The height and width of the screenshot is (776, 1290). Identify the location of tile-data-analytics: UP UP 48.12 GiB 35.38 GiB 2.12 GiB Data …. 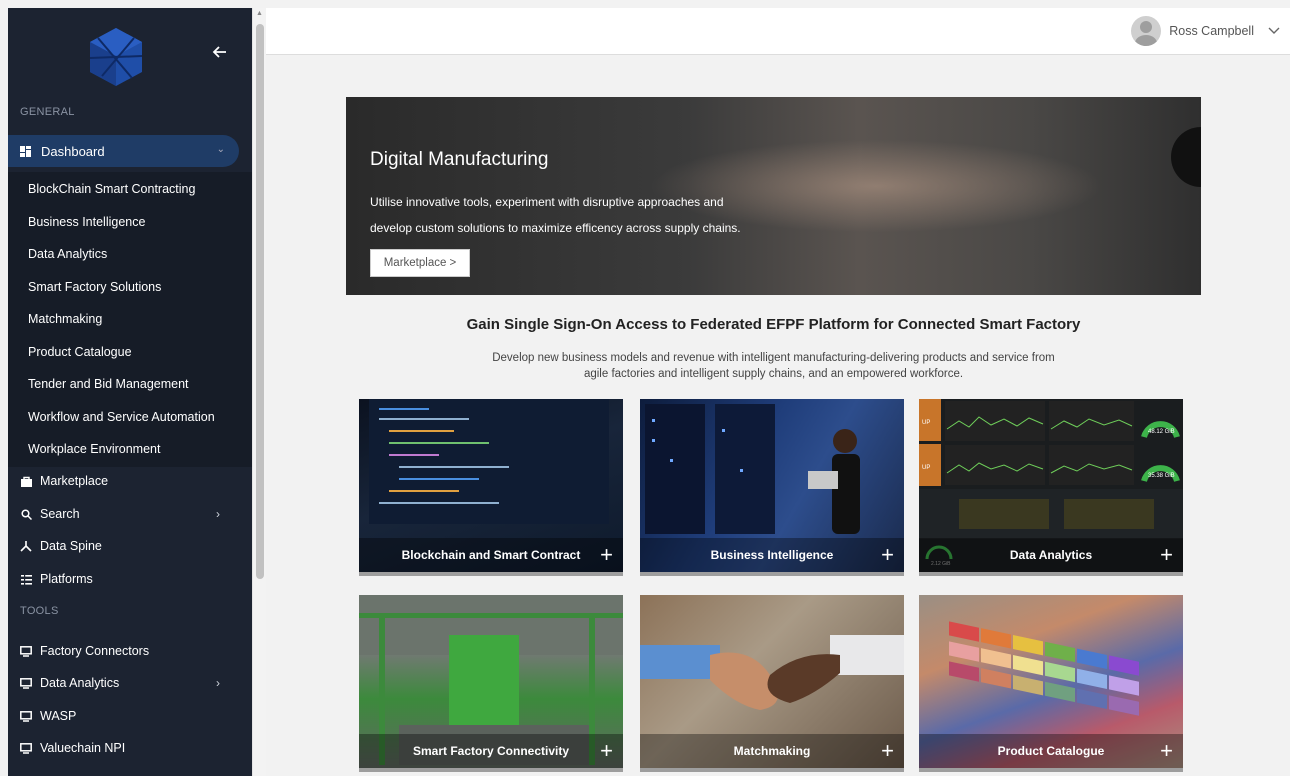
(1051, 487).